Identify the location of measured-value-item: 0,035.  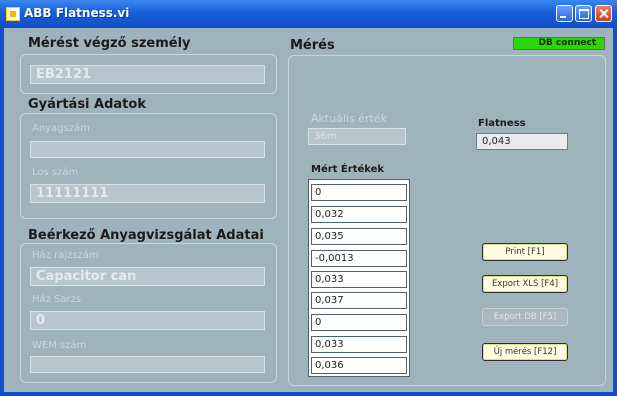
(359, 236).